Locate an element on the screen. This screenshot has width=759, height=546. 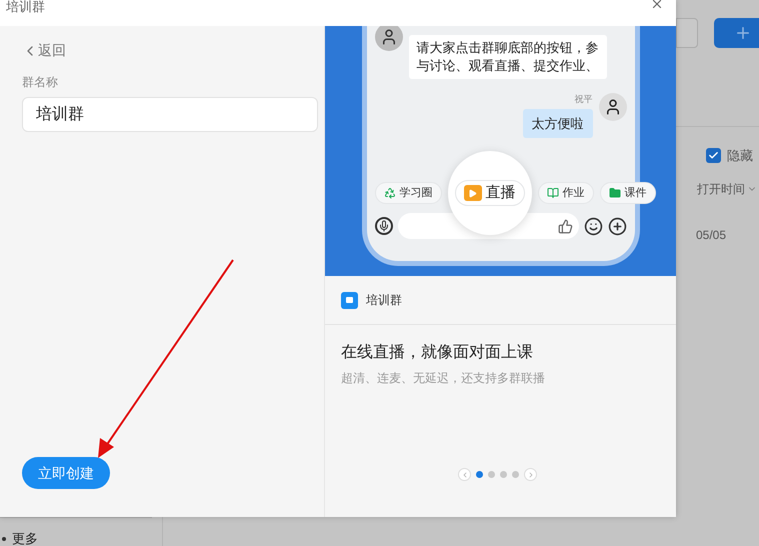
group-icon is located at coordinates (349, 300).